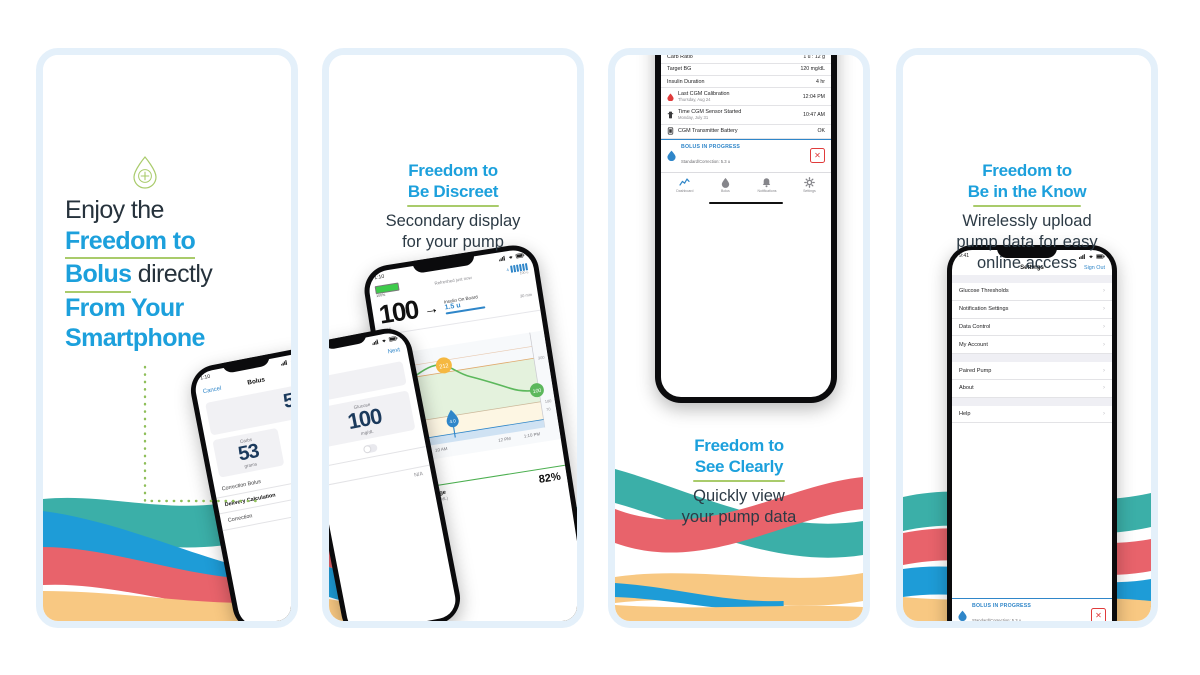 The width and height of the screenshot is (1200, 675). I want to click on pump-label: CGM Transmitter Battery, so click(708, 131).